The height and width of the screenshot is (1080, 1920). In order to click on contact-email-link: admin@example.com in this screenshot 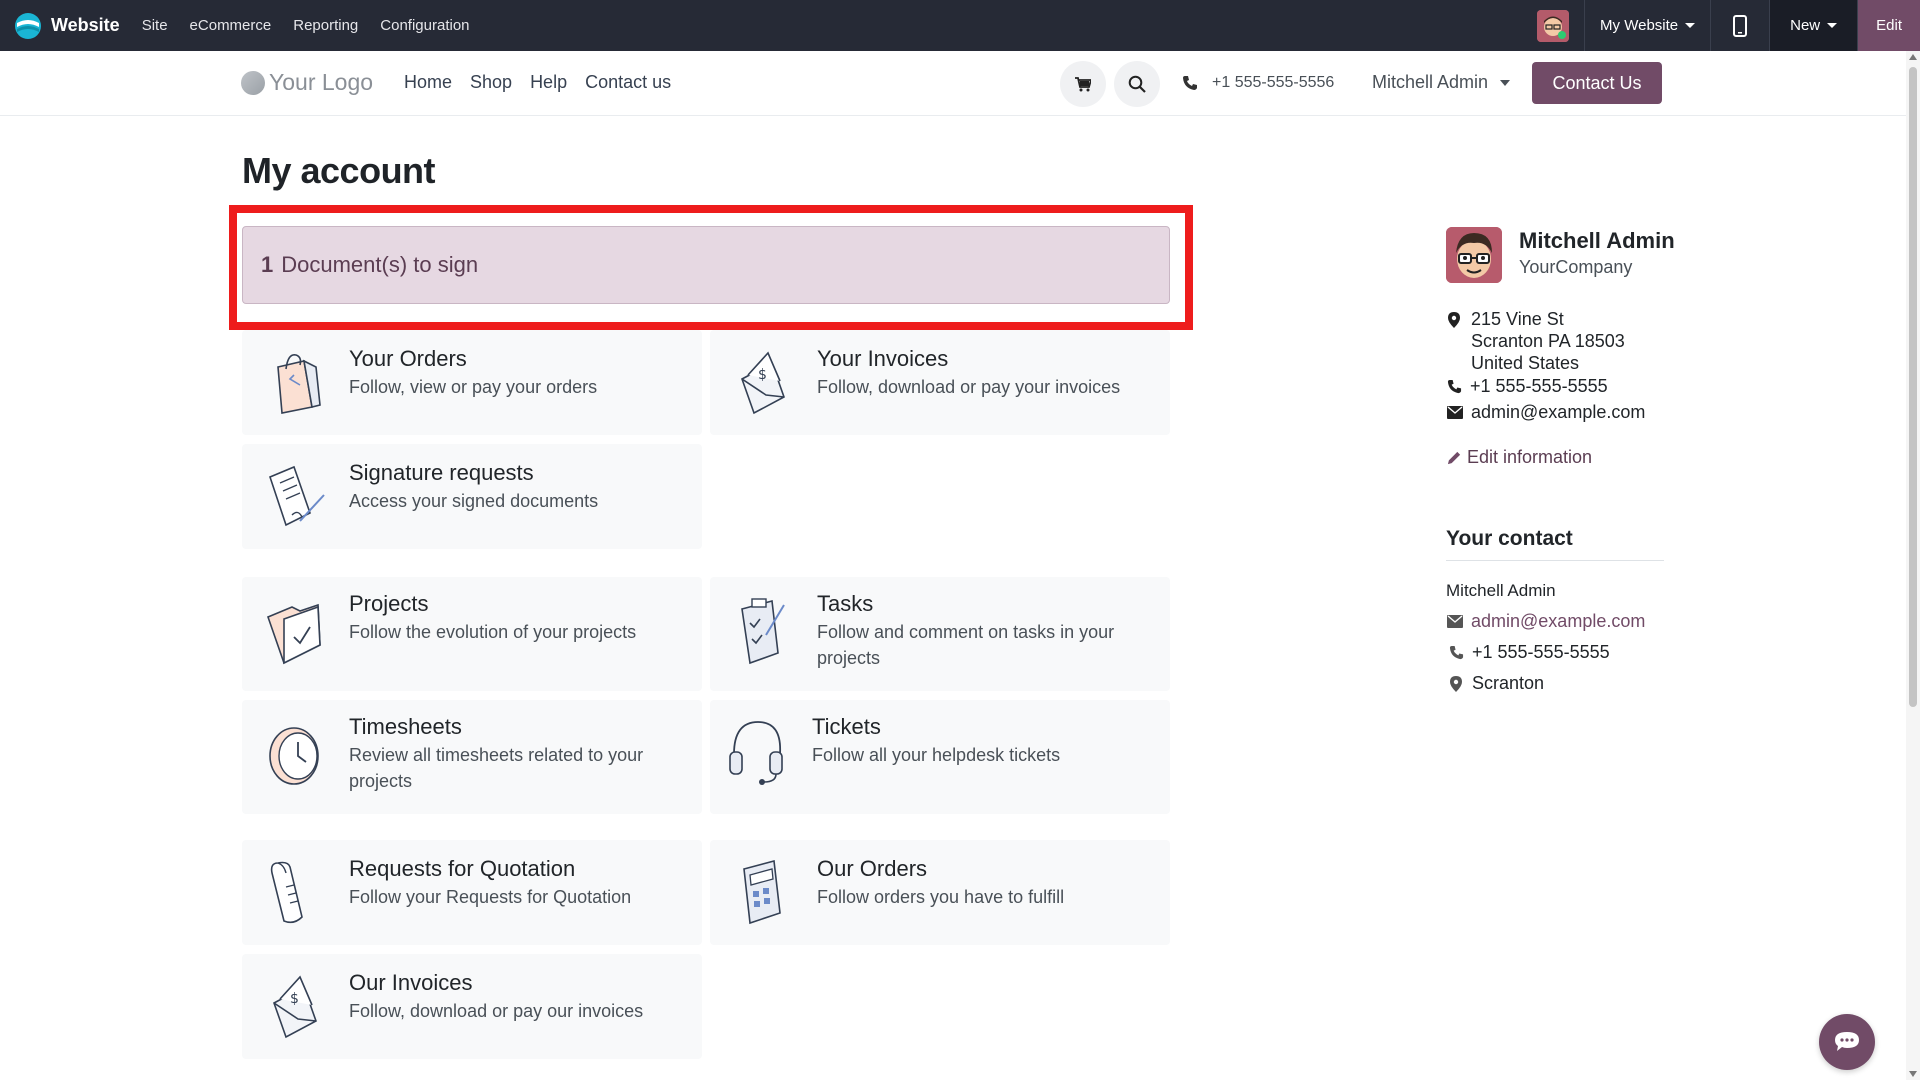, I will do `click(1558, 621)`.